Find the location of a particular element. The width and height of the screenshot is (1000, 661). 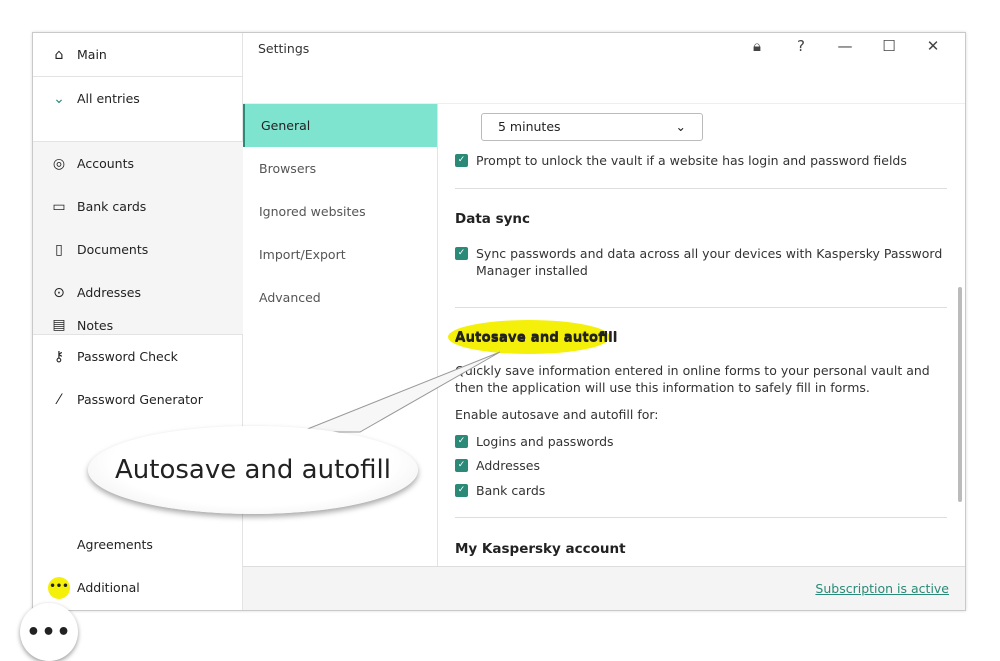

autosave-heading: Autosave and autofill is located at coordinates (536, 338).